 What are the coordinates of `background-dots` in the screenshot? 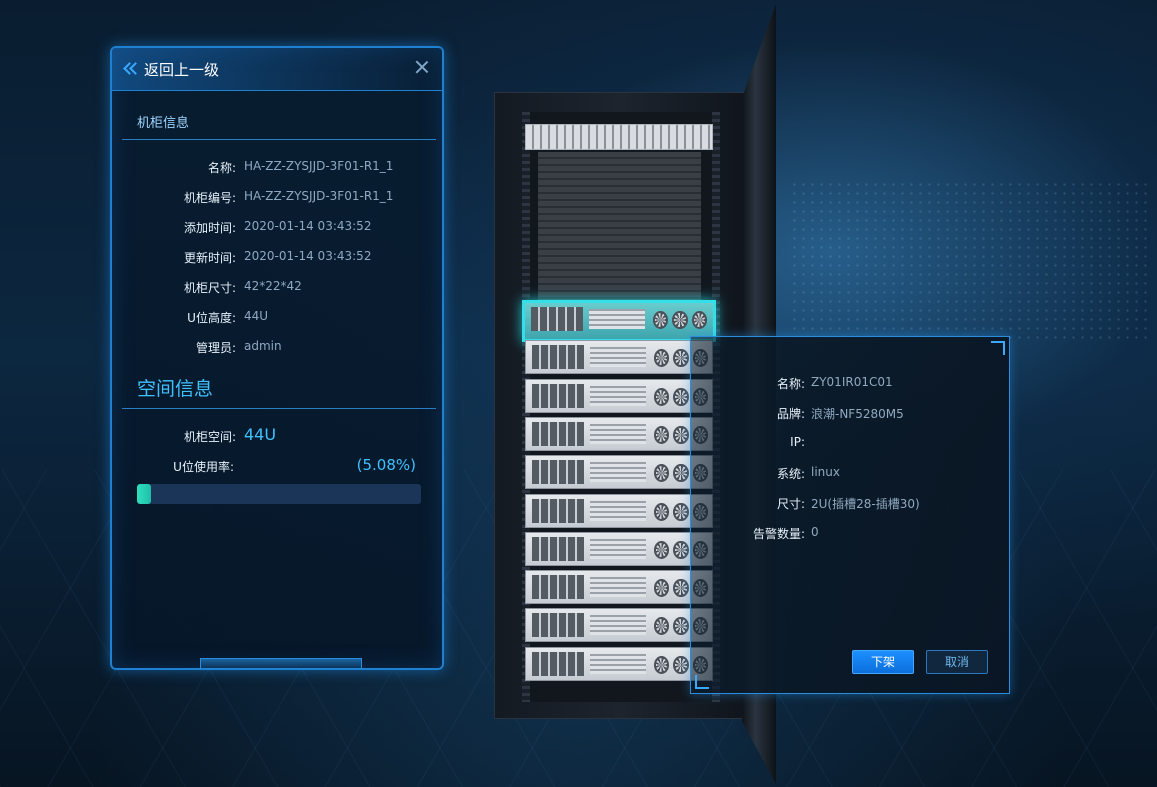 It's located at (970, 260).